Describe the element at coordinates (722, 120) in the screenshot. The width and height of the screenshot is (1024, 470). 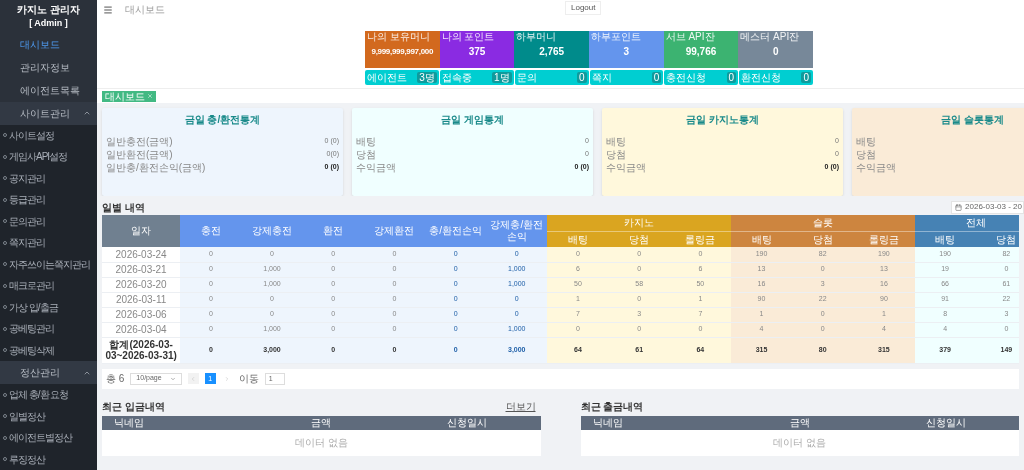
I see `card-title: 금일 카지노통계` at that location.